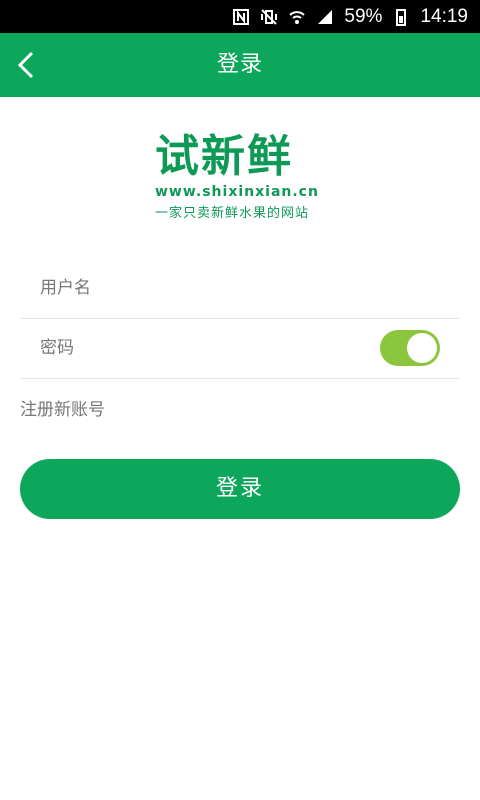 Image resolution: width=480 pixels, height=800 pixels. I want to click on nfc-icon, so click(241, 16).